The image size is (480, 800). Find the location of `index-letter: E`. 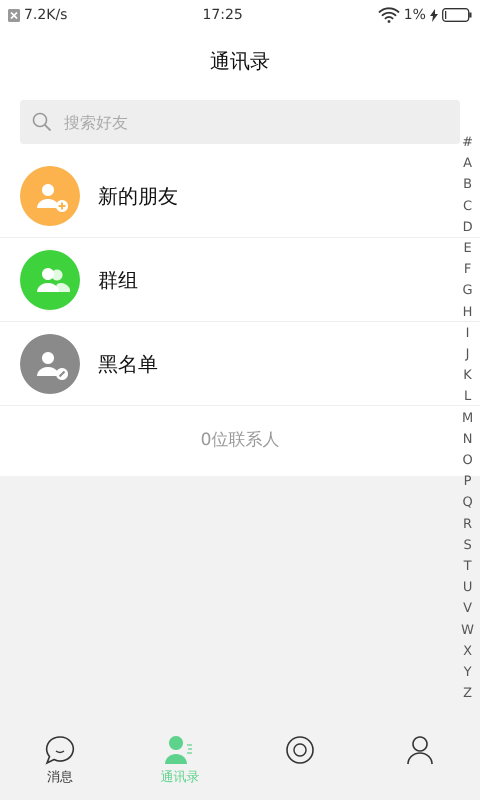

index-letter: E is located at coordinates (467, 249).